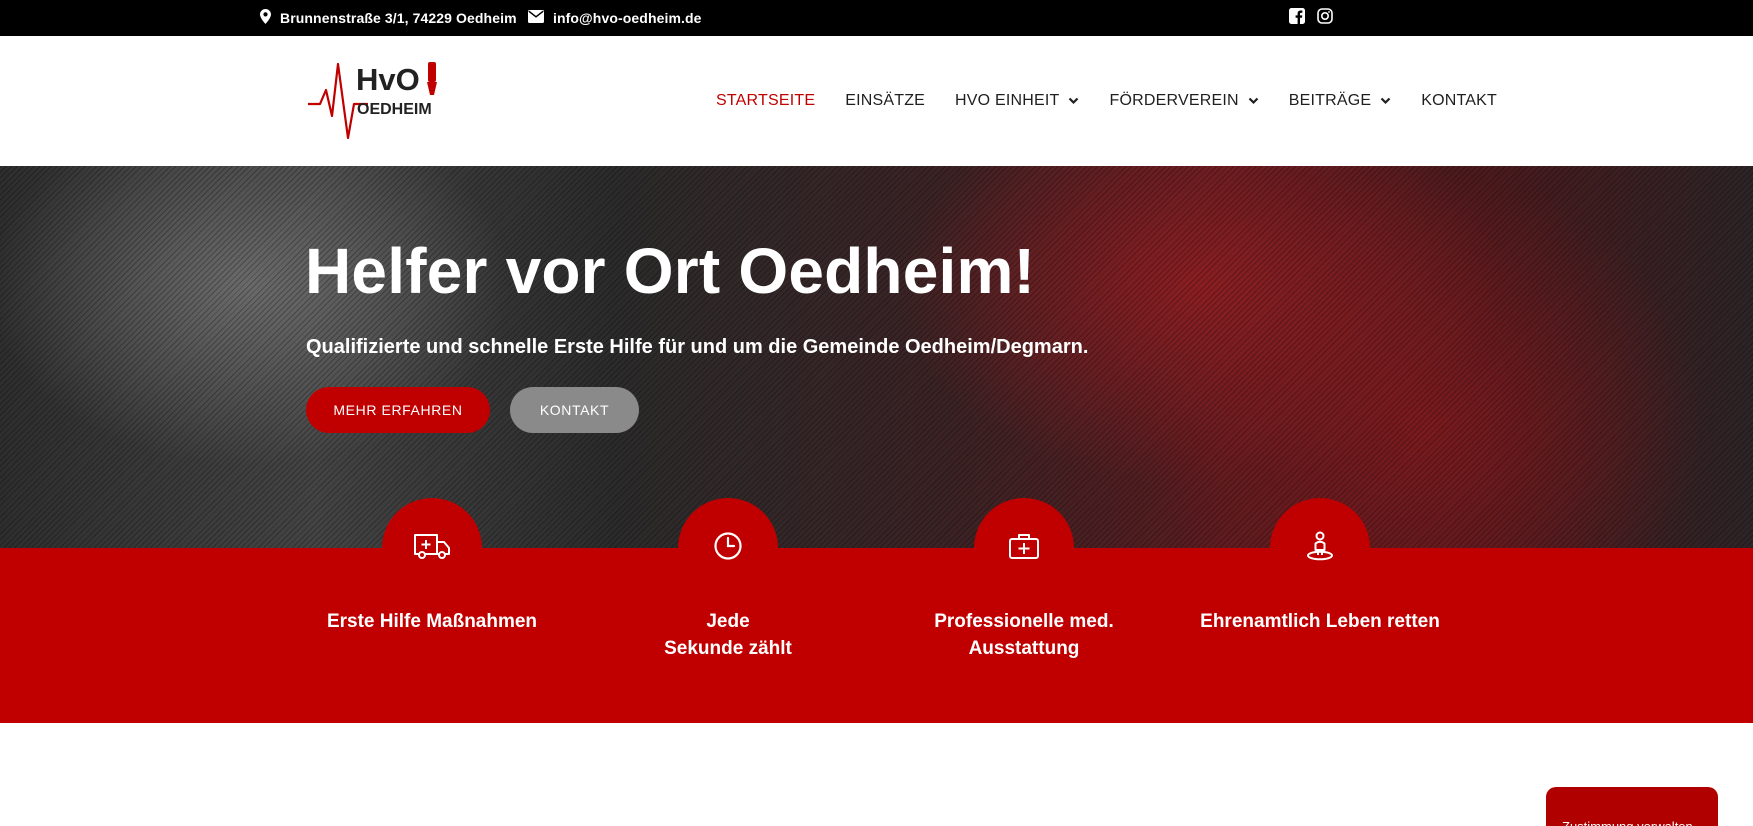  What do you see at coordinates (627, 18) in the screenshot?
I see `email-link: info@hvo-oedheim.de` at bounding box center [627, 18].